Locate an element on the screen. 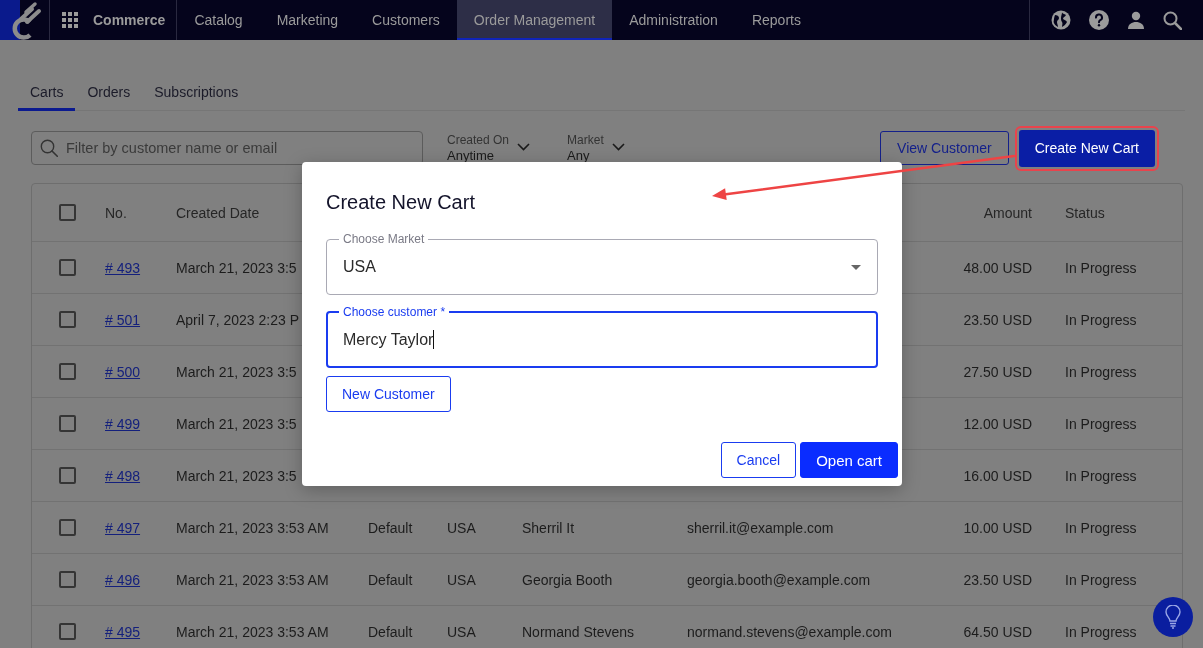 The width and height of the screenshot is (1203, 648). order-link: # 498 is located at coordinates (123, 475).